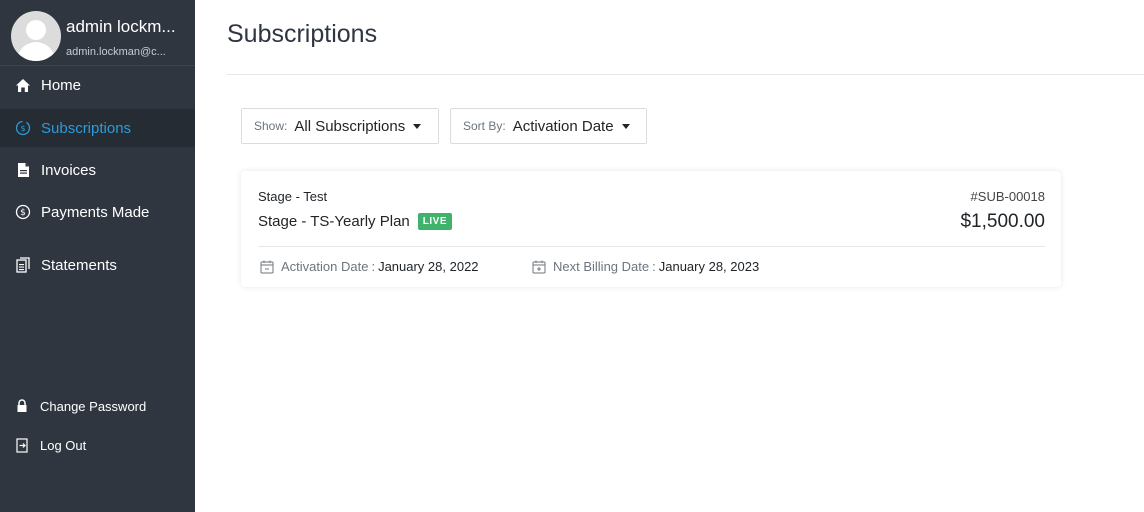 The width and height of the screenshot is (1144, 512). What do you see at coordinates (709, 266) in the screenshot?
I see `next-billing-date-value: January 28, 2023` at bounding box center [709, 266].